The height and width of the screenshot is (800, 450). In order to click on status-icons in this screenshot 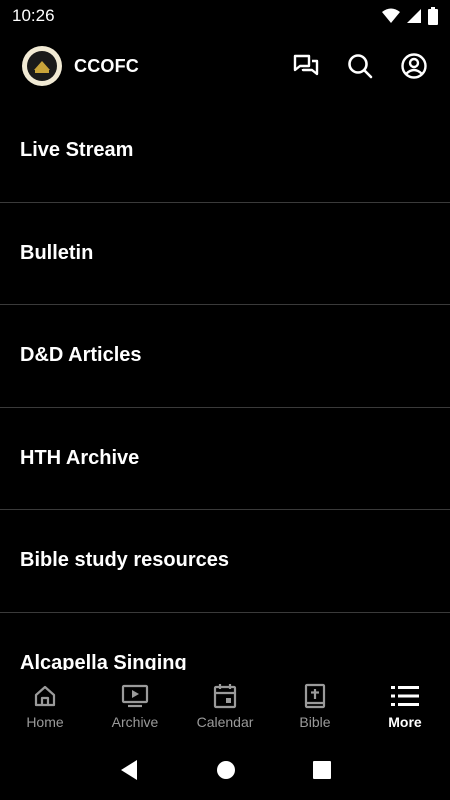, I will do `click(410, 16)`.